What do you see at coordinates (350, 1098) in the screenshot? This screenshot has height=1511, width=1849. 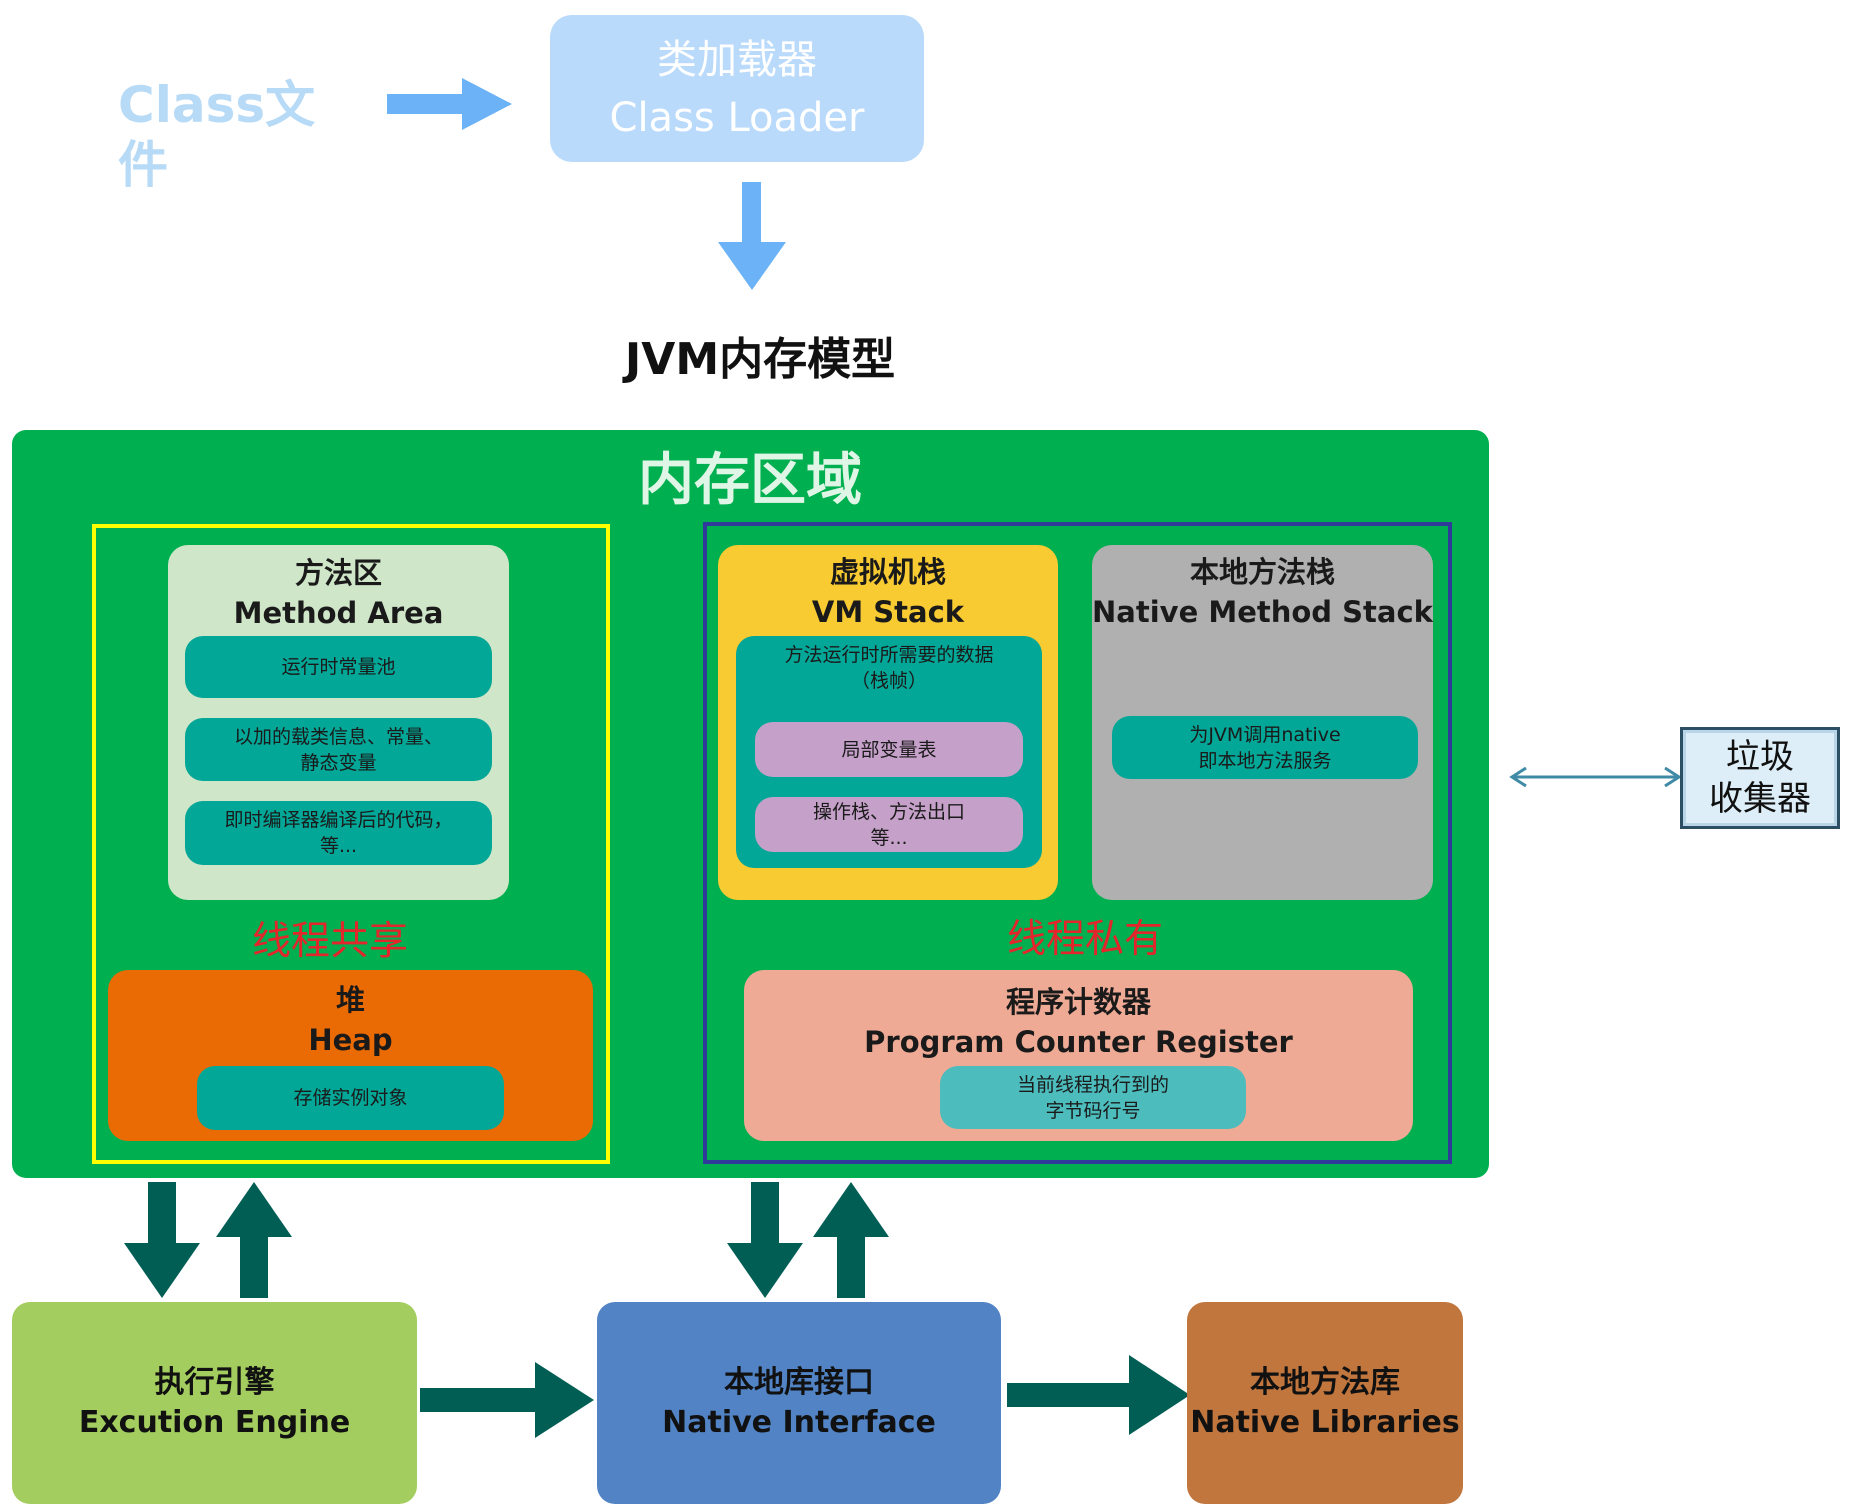 I see `heap-item: 存储实例对象` at bounding box center [350, 1098].